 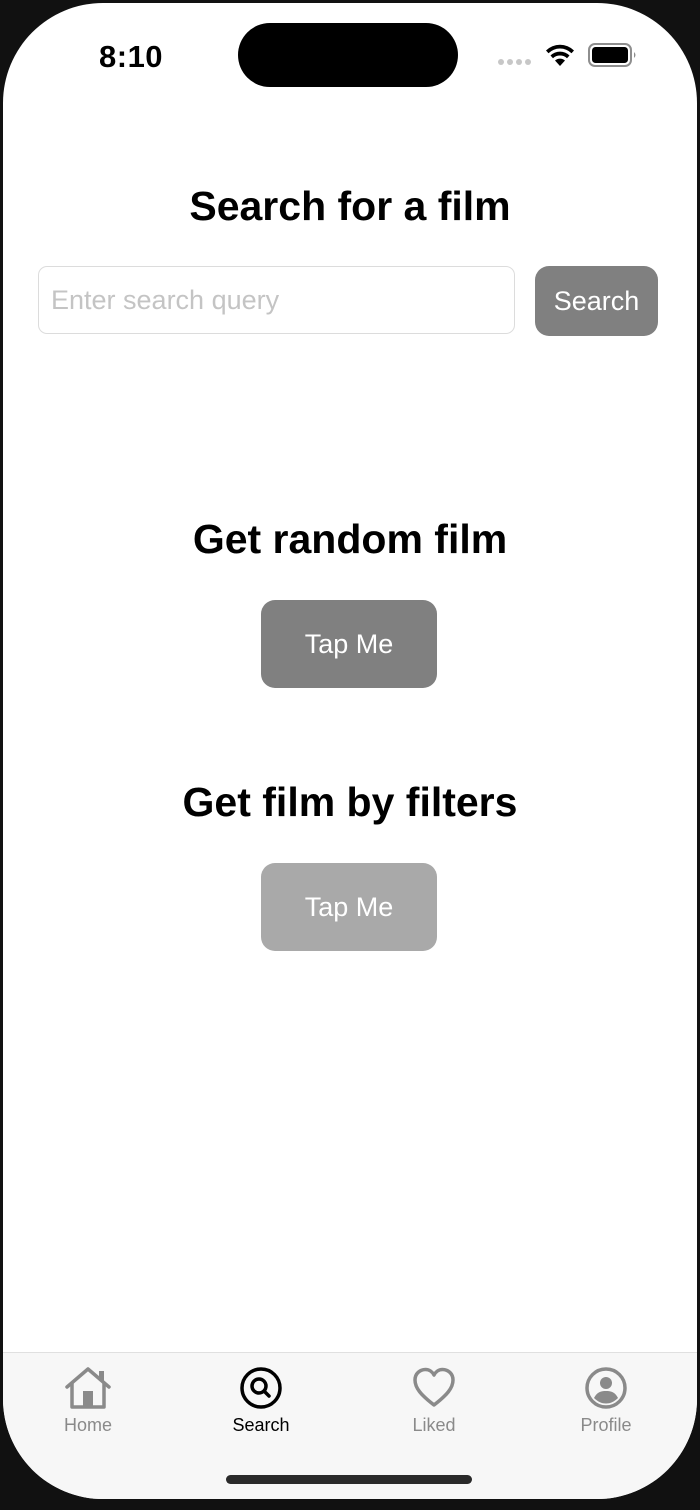 What do you see at coordinates (87, 1425) in the screenshot?
I see `tab-home-label: Home` at bounding box center [87, 1425].